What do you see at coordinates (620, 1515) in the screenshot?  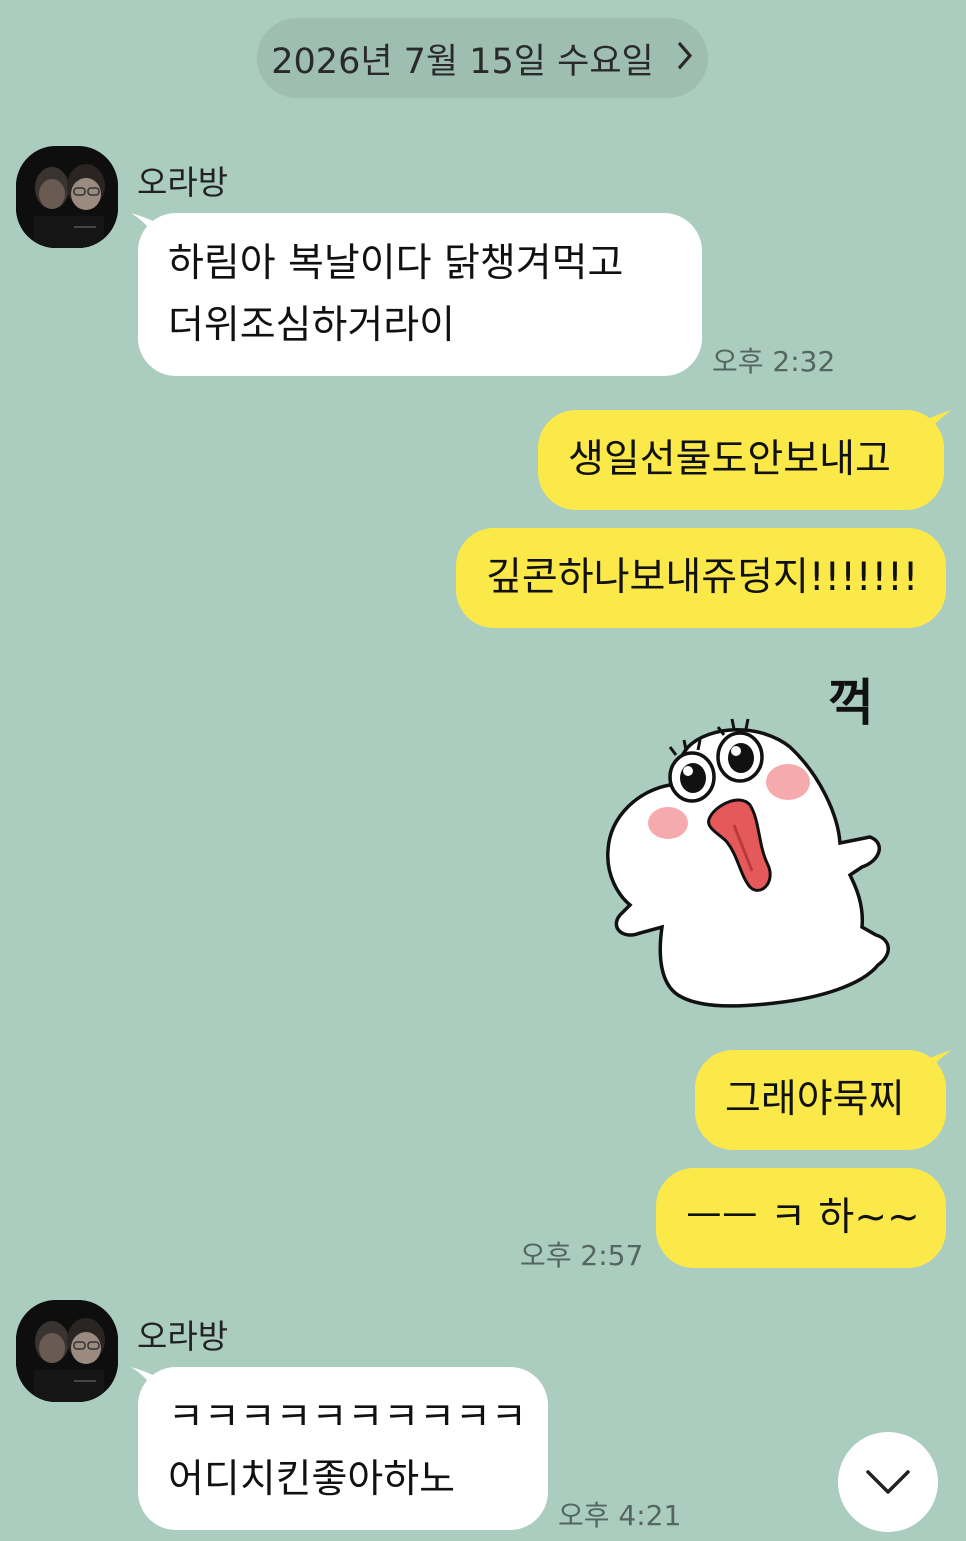 I see `message-time: 오후 4:21` at bounding box center [620, 1515].